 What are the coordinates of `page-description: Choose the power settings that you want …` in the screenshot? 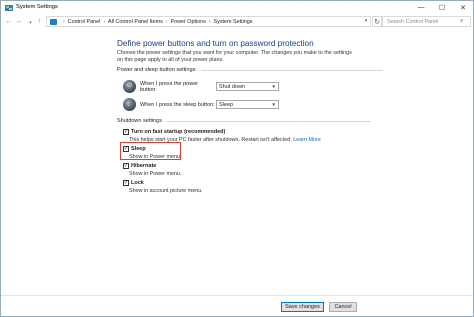 It's located at (234, 56).